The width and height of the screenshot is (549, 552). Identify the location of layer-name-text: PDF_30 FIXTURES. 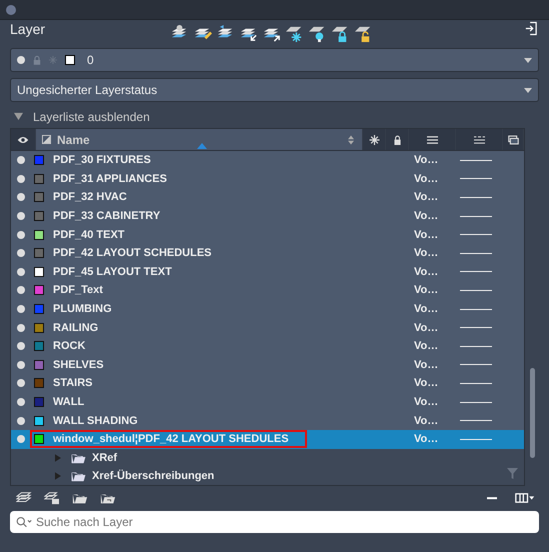
(102, 160).